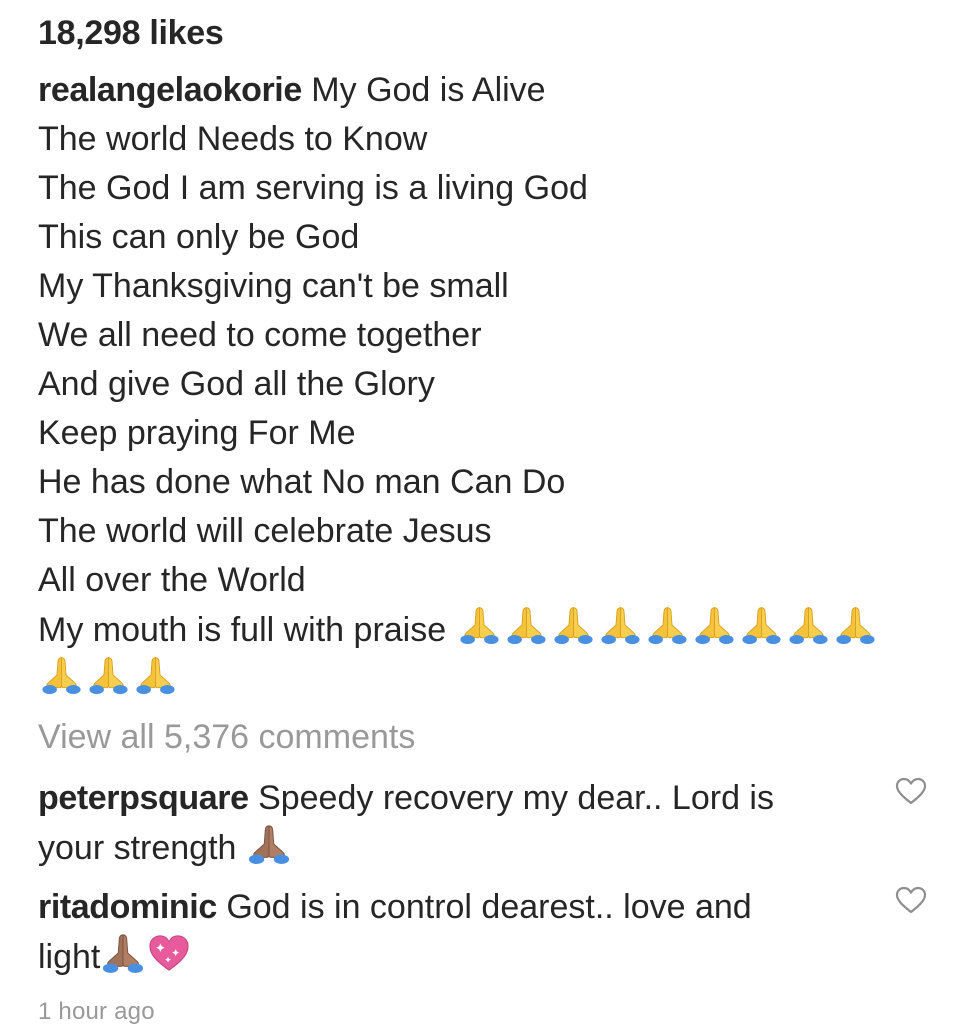 The image size is (970, 1024). What do you see at coordinates (265, 531) in the screenshot?
I see `caption-line: The world will celebrate Jesus` at bounding box center [265, 531].